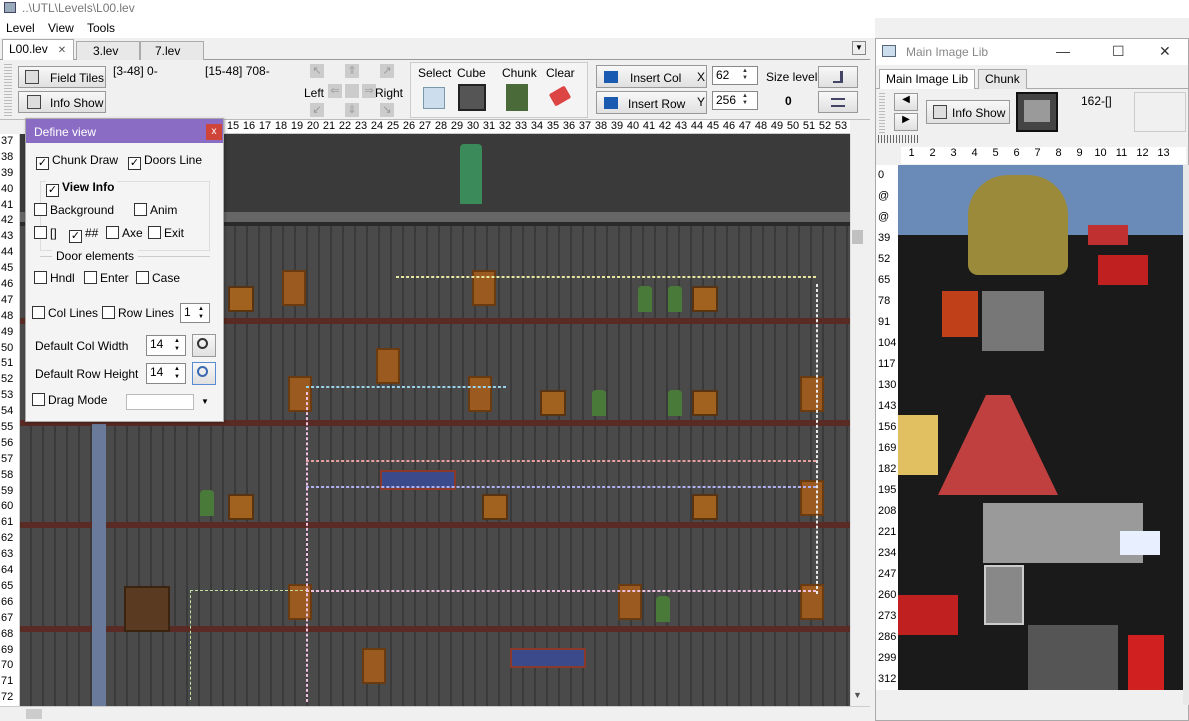 The height and width of the screenshot is (721, 1189). I want to click on lib-scrollbar, so click(1186, 435).